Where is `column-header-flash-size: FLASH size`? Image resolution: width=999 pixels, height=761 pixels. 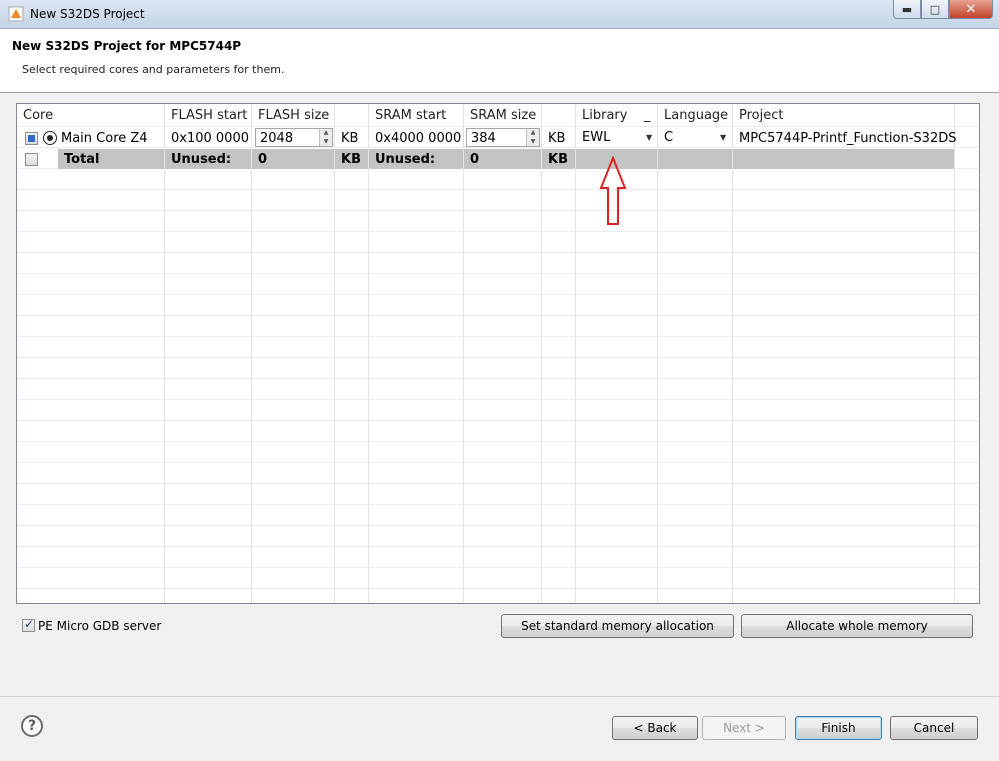 column-header-flash-size: FLASH size is located at coordinates (290, 115).